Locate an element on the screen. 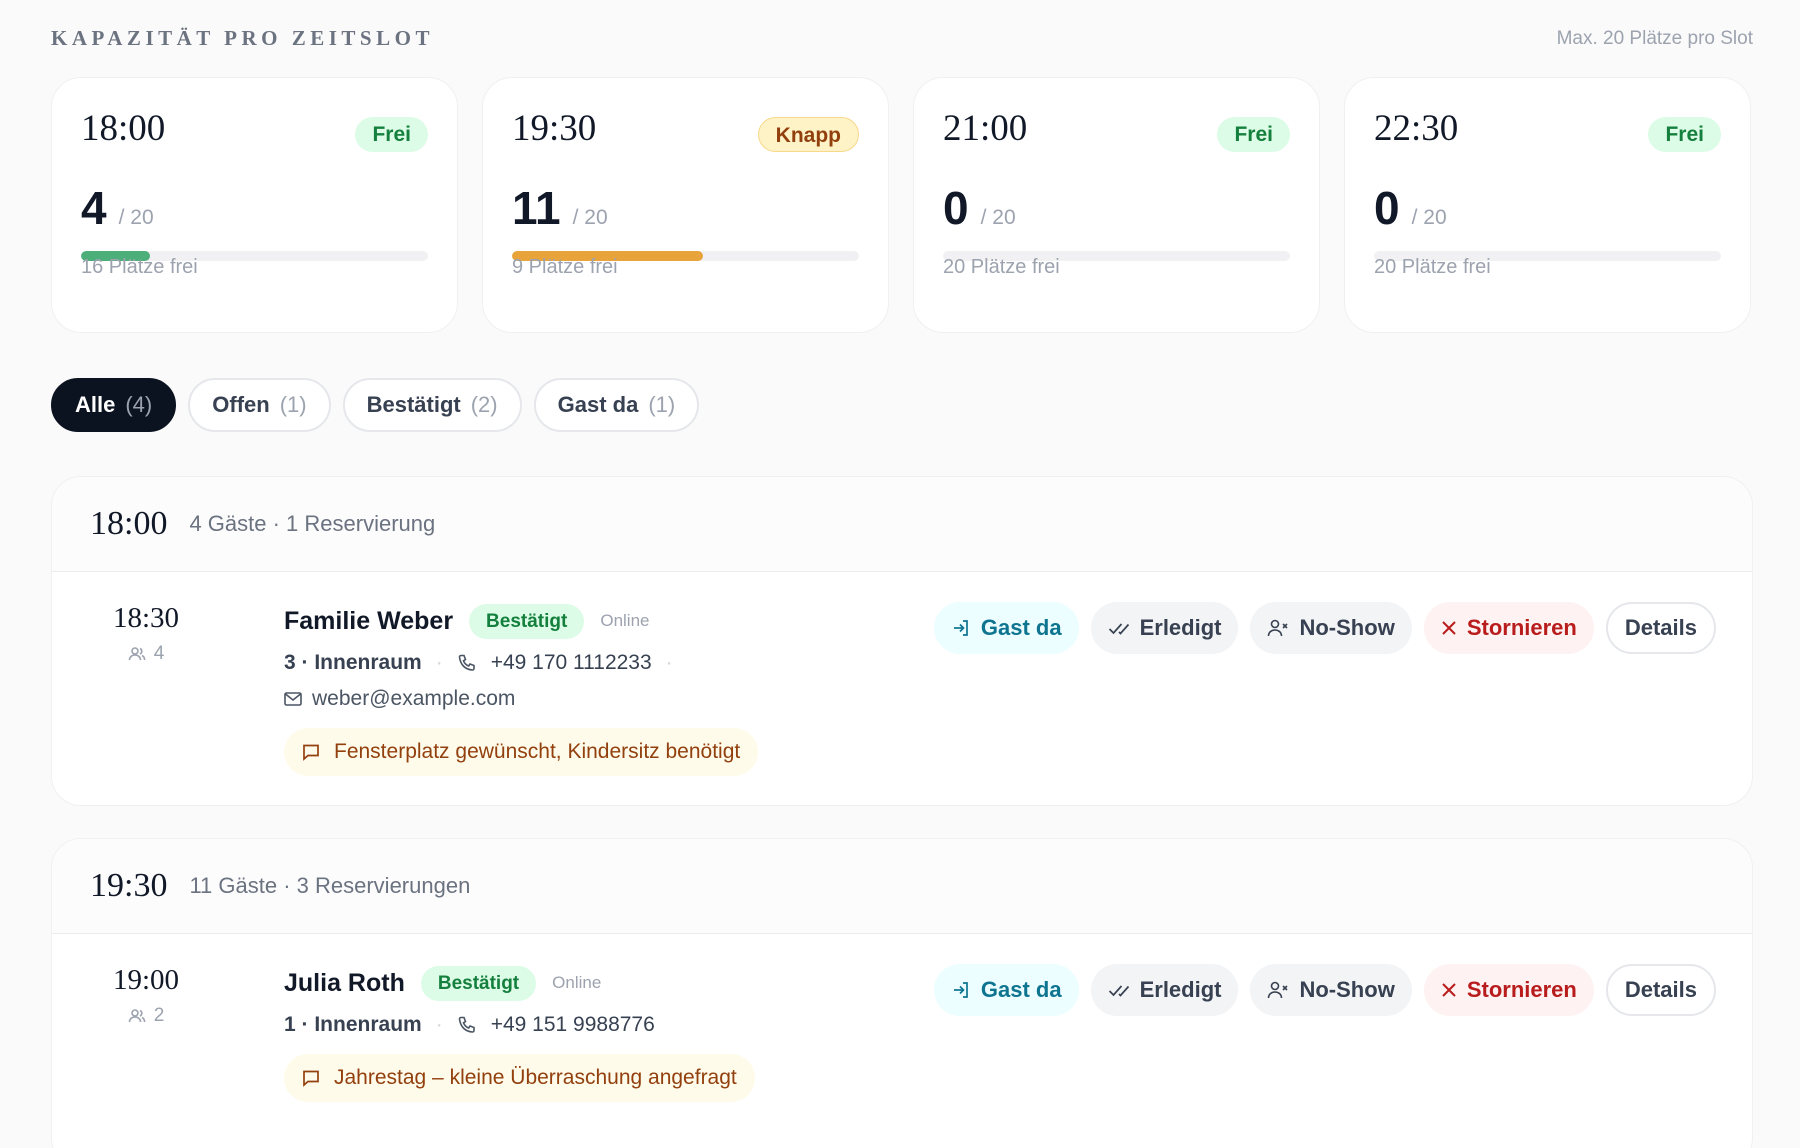  filter-label: Offen is located at coordinates (241, 404).